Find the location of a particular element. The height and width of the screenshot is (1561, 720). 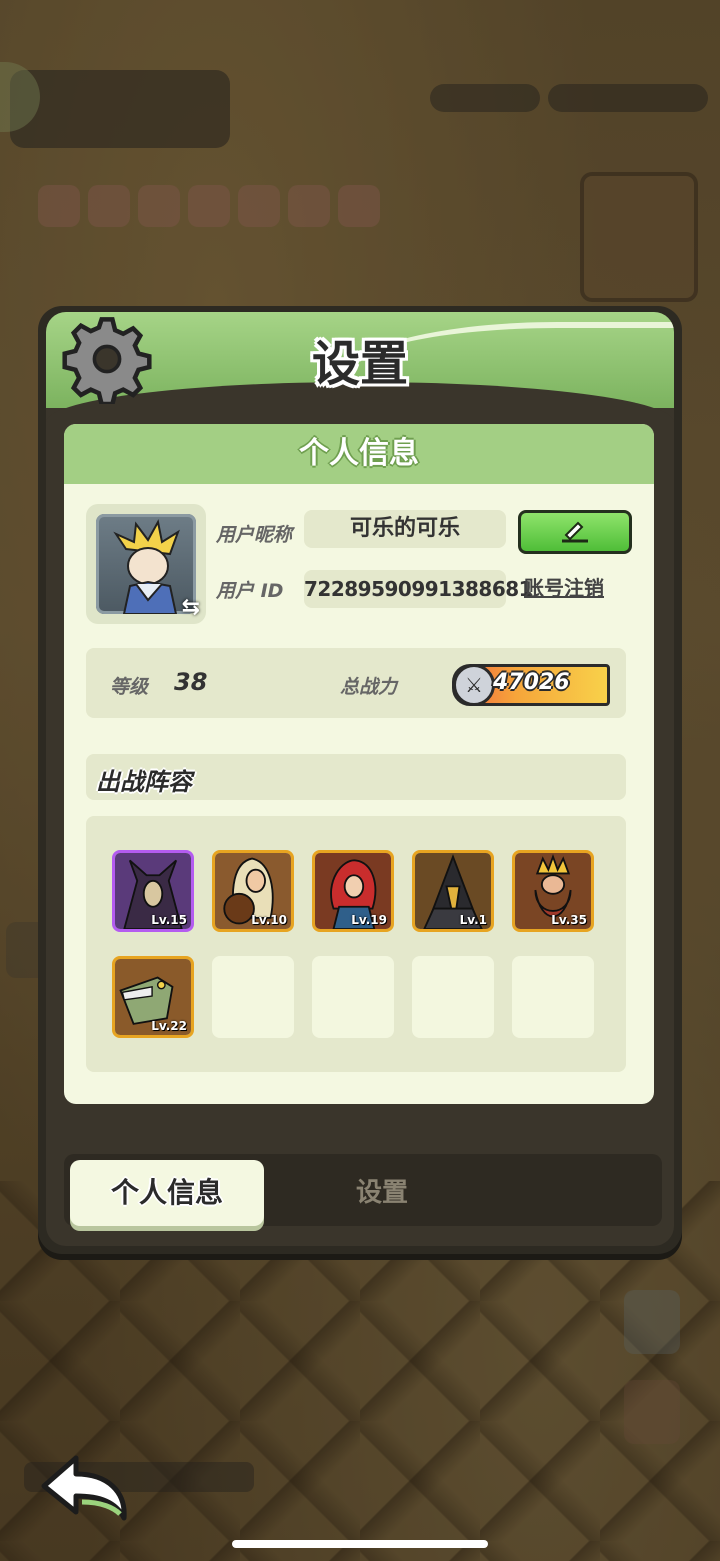

pencil-icon is located at coordinates (575, 532).